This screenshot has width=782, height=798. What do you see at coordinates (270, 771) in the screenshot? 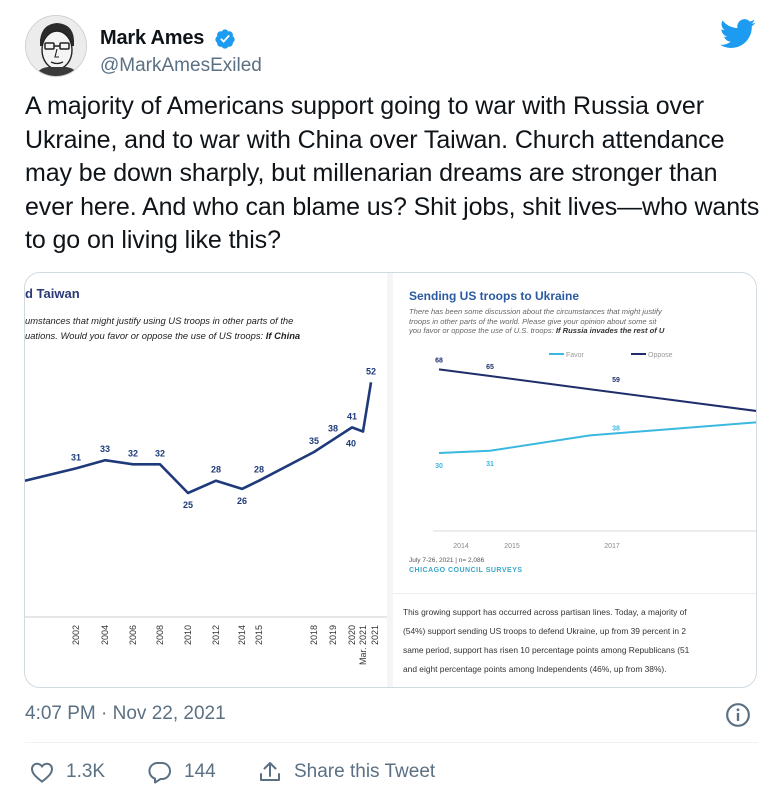
I see `share-icon` at bounding box center [270, 771].